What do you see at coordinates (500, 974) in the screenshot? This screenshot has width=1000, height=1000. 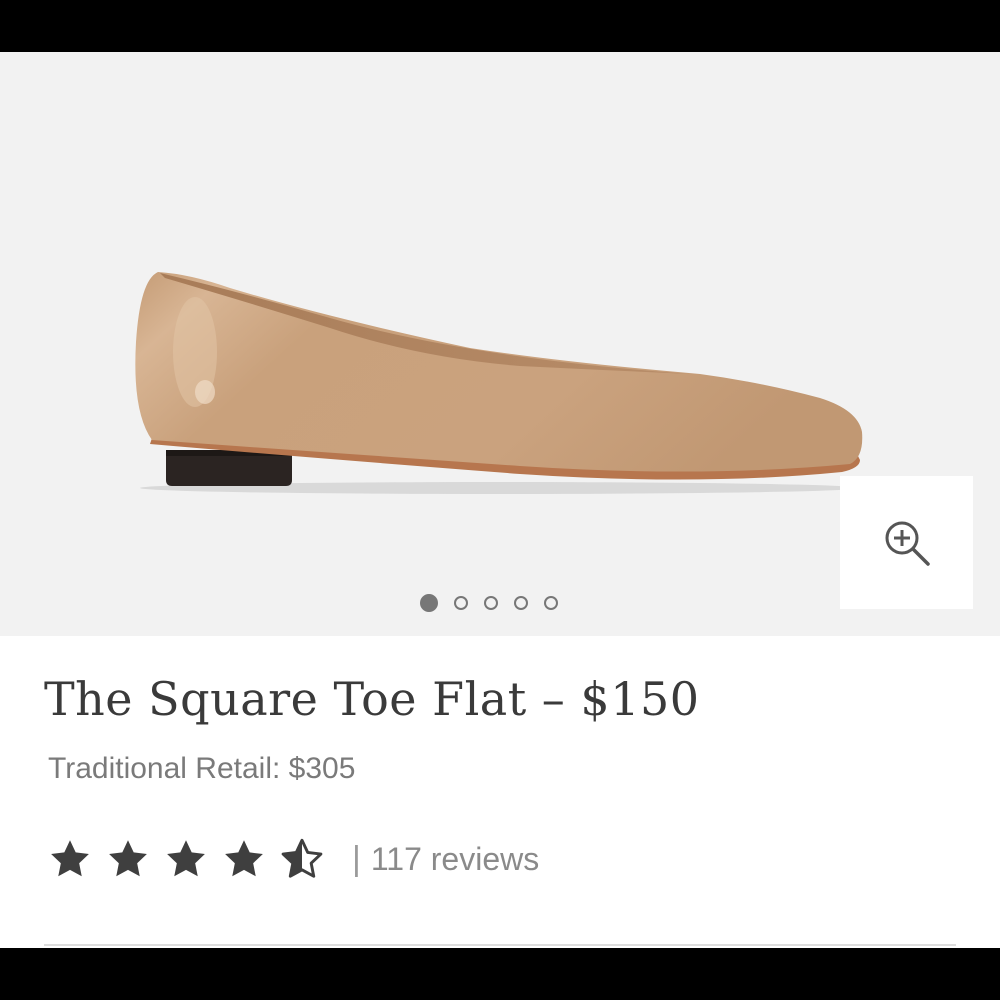 I see `bottom-black-bar` at bounding box center [500, 974].